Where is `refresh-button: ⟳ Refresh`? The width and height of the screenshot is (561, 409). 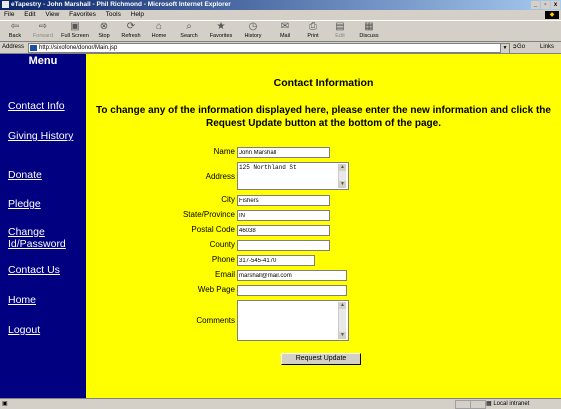 refresh-button: ⟳ Refresh is located at coordinates (131, 30).